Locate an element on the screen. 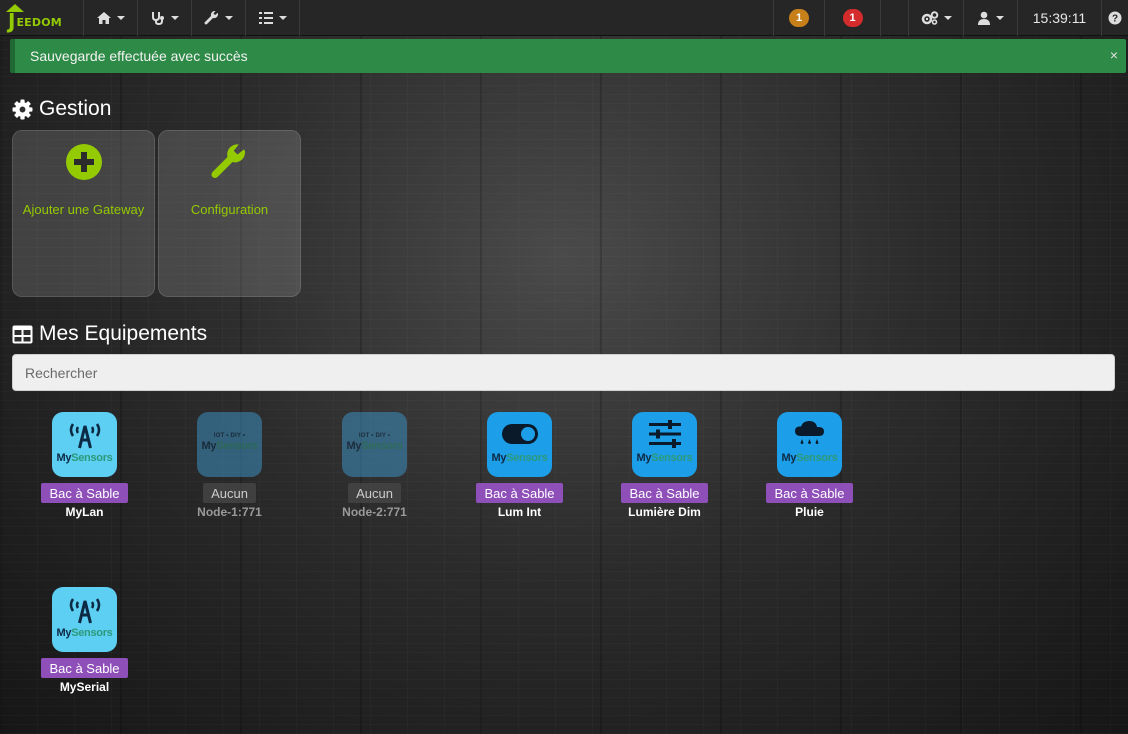 This screenshot has width=1128, height=734. equipment-name: MySerial is located at coordinates (84, 687).